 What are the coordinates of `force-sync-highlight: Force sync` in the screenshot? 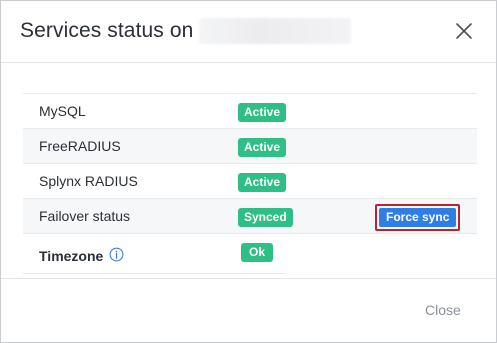 It's located at (418, 217).